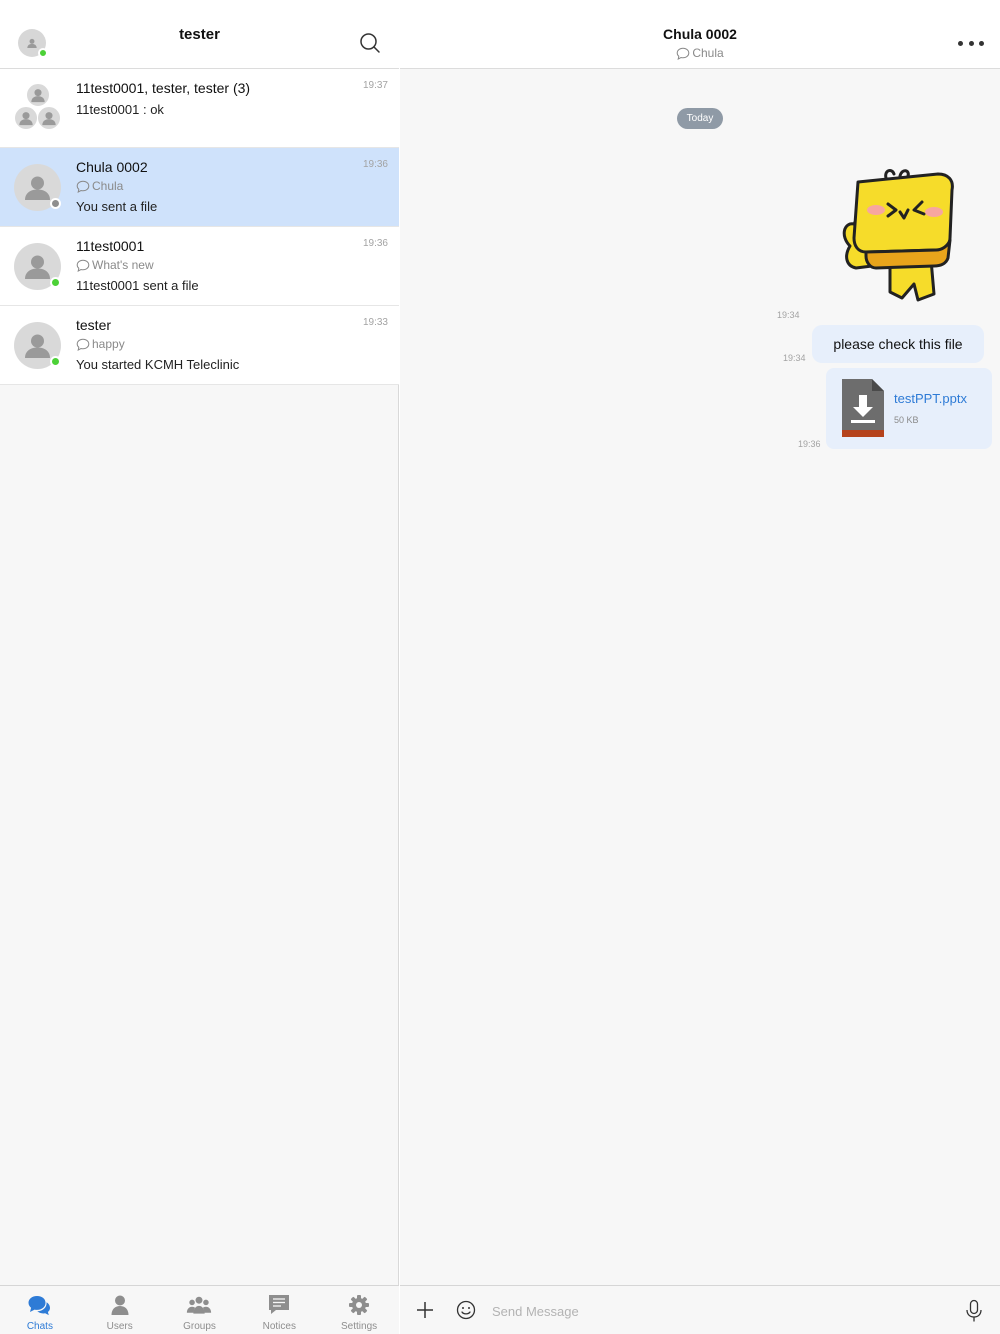 This screenshot has width=1000, height=1334. What do you see at coordinates (930, 398) in the screenshot?
I see `file-name-link: testPPT.pptx` at bounding box center [930, 398].